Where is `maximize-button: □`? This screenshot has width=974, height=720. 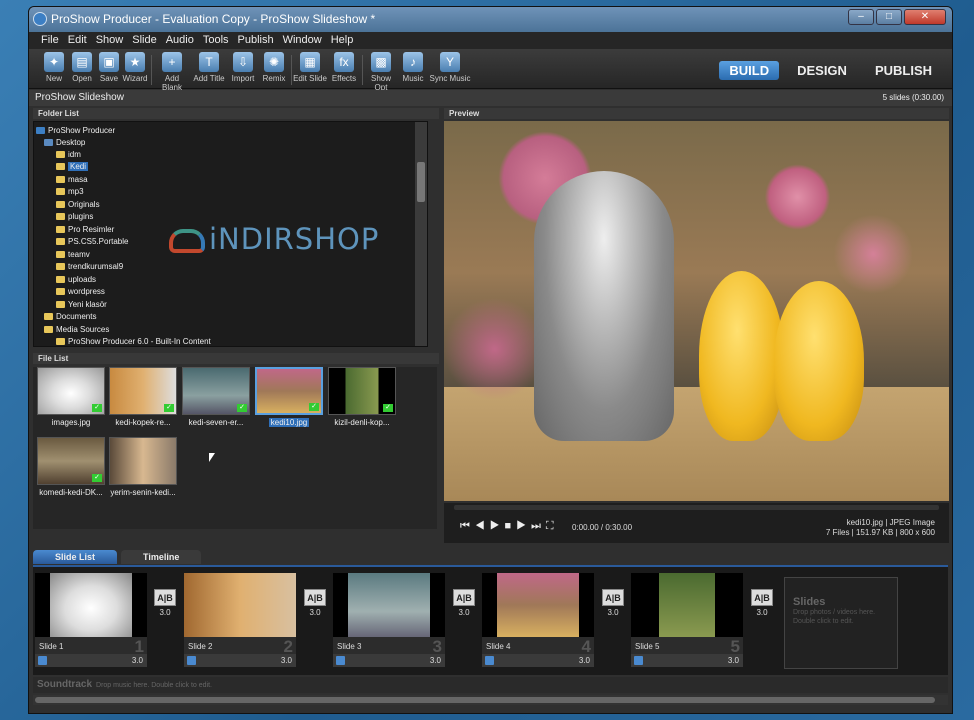 maximize-button: □ is located at coordinates (889, 17).